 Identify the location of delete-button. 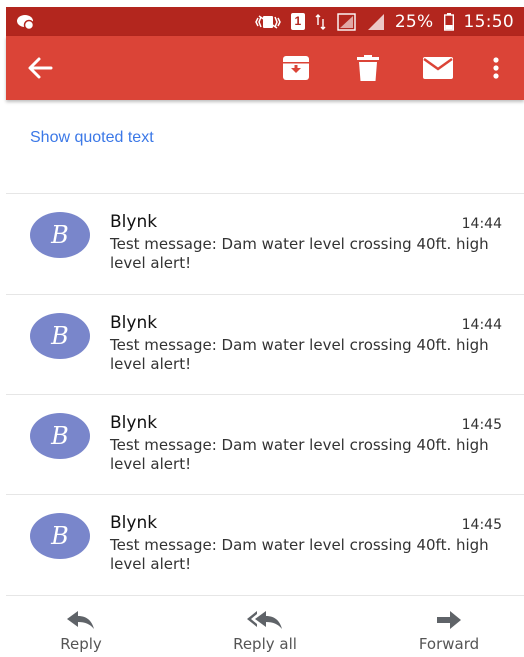
(368, 68).